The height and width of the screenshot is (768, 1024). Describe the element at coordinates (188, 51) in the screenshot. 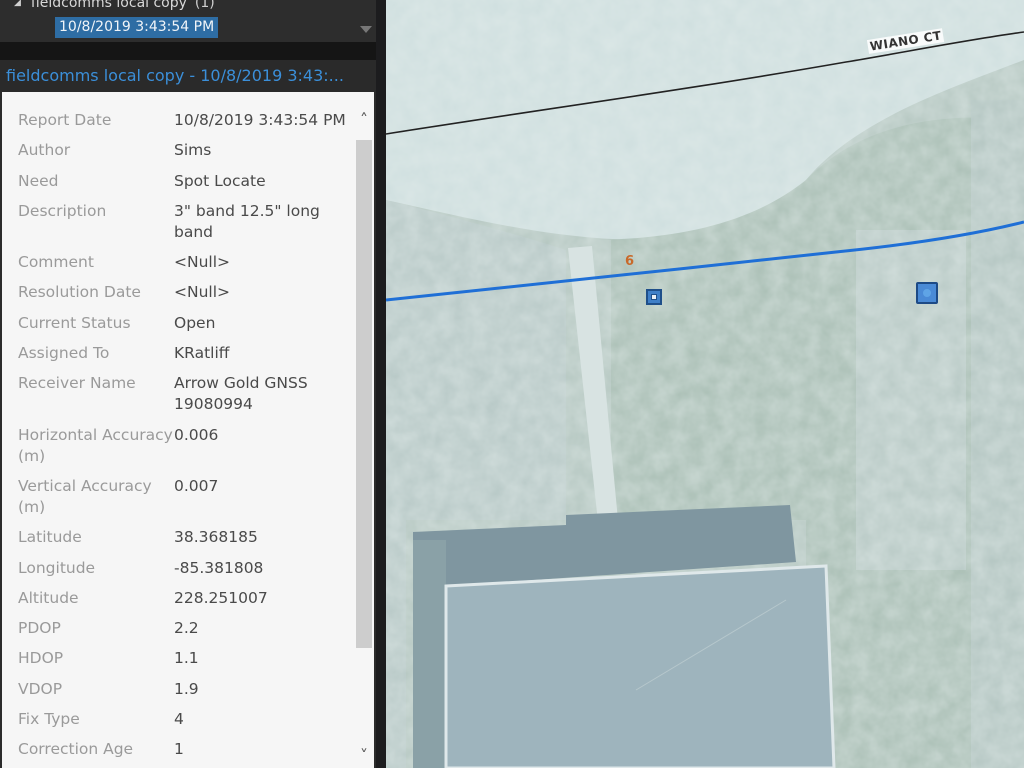

I see `panel-divider` at that location.